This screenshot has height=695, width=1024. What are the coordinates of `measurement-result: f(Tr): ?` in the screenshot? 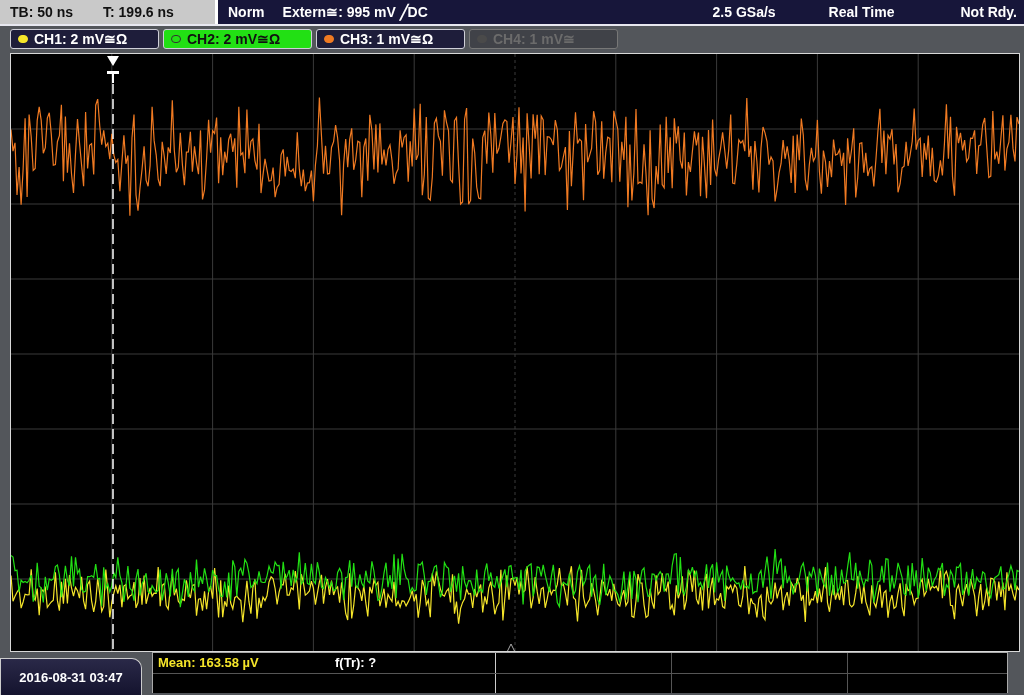 It's located at (356, 663).